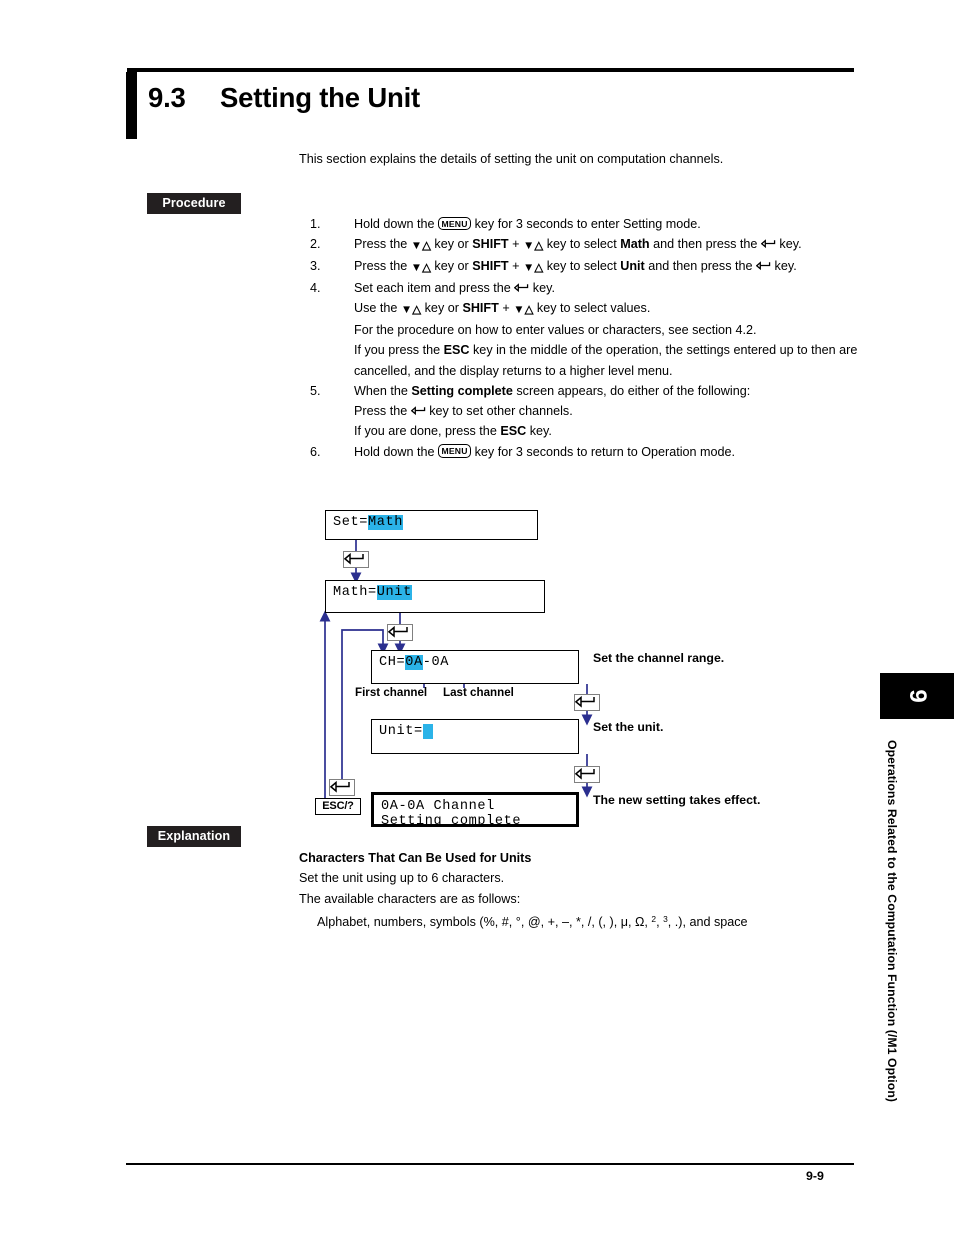 The image size is (954, 1235). What do you see at coordinates (315, 244) in the screenshot?
I see `step-number: 2.` at bounding box center [315, 244].